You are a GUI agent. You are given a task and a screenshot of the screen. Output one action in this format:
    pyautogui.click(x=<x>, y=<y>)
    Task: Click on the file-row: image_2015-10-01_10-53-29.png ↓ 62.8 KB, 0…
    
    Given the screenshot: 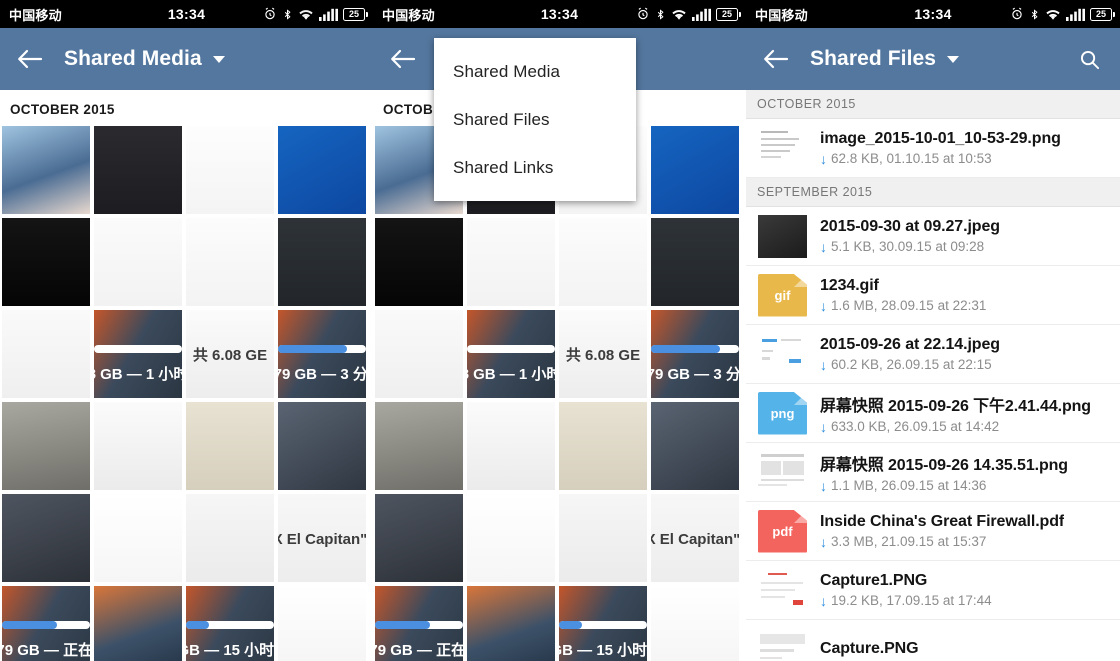 What is the action you would take?
    pyautogui.click(x=933, y=148)
    